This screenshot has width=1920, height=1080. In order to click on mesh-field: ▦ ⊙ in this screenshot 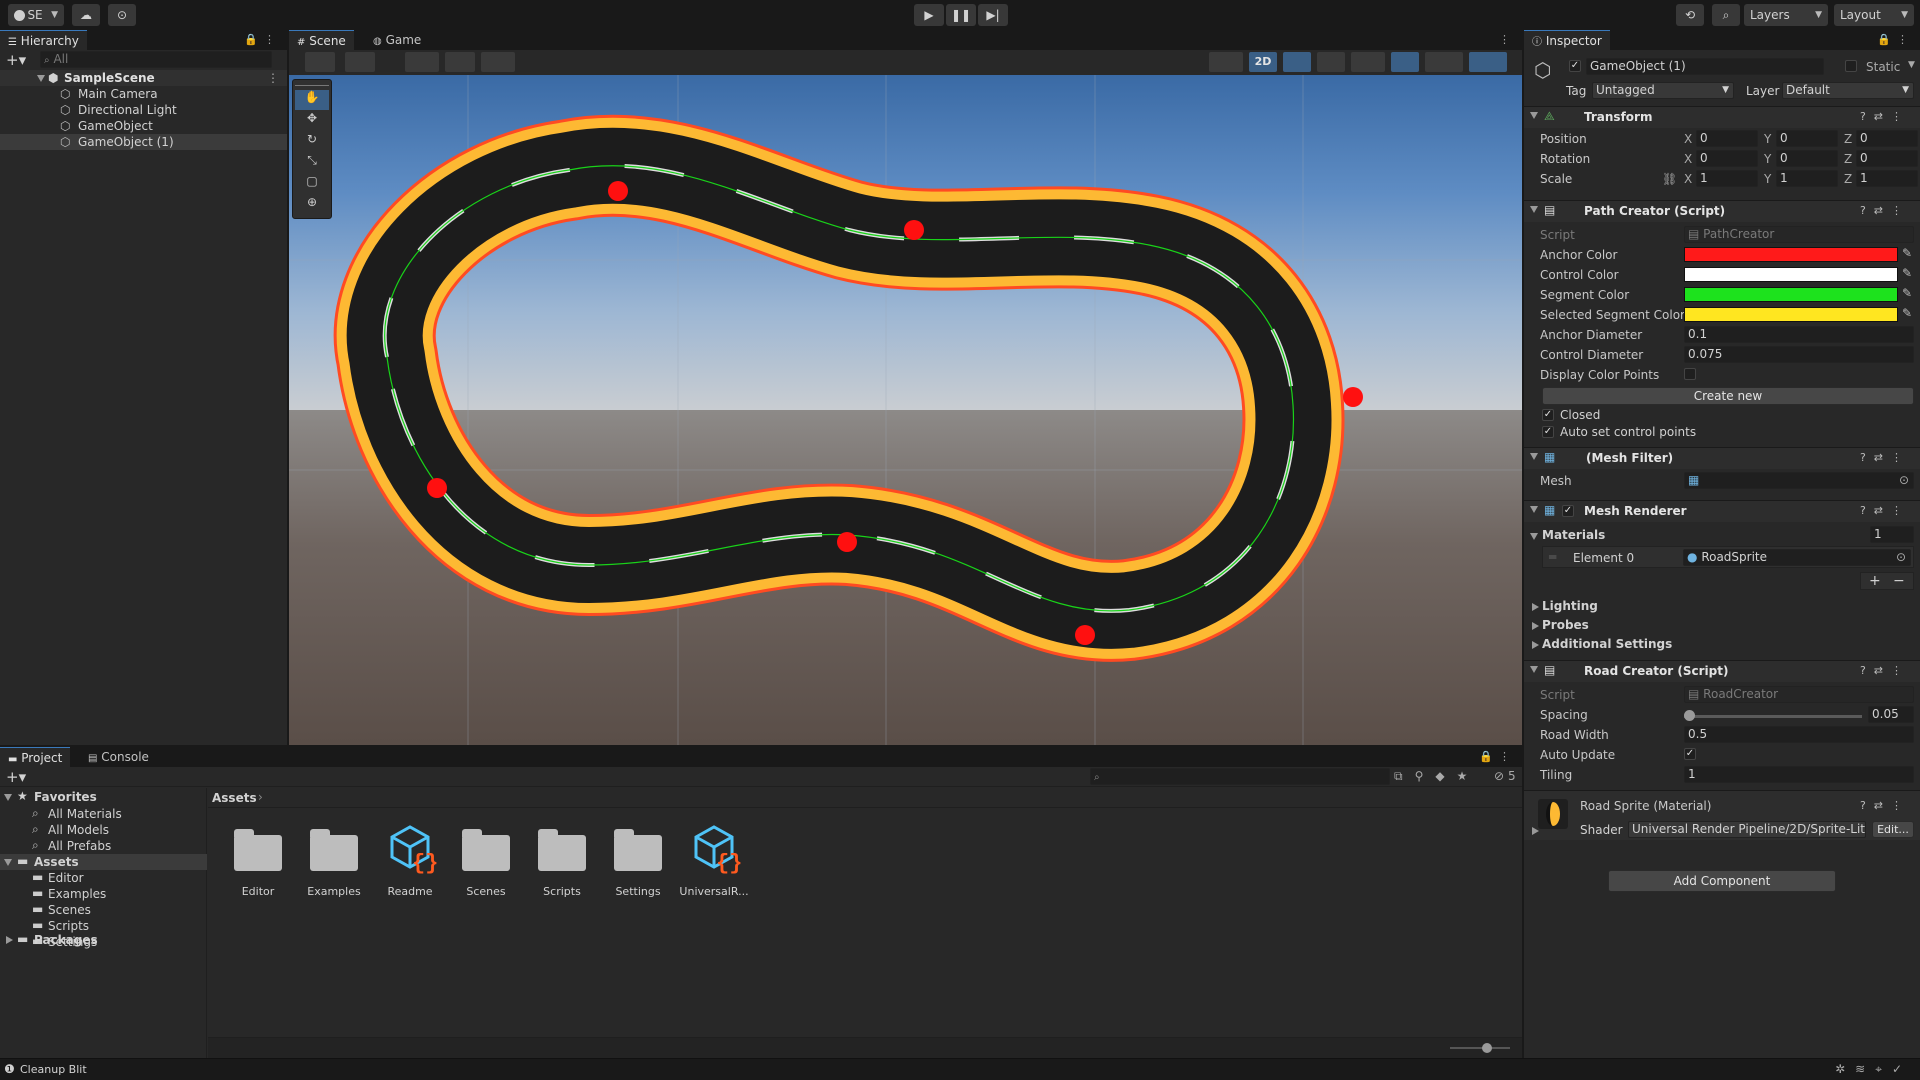, I will do `click(1799, 480)`.